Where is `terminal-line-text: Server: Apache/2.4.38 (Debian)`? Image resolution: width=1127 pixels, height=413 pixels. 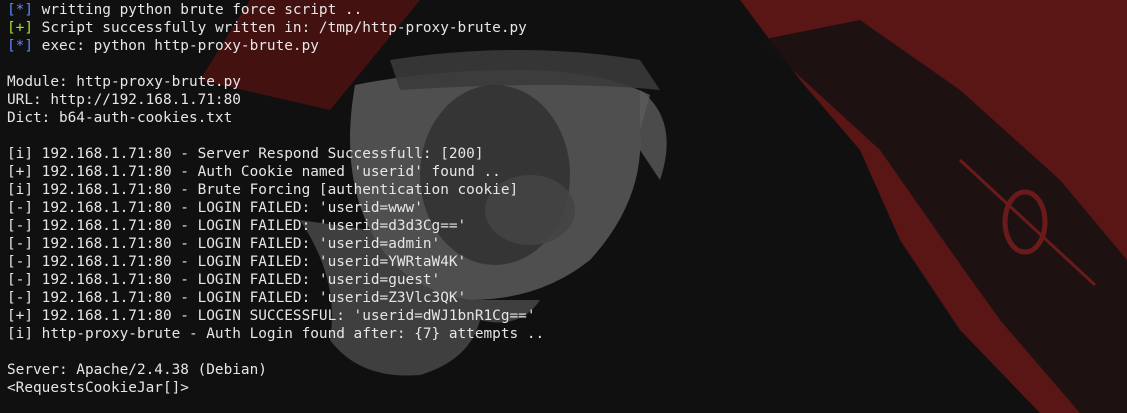
terminal-line-text: Server: Apache/2.4.38 (Debian) is located at coordinates (137, 370).